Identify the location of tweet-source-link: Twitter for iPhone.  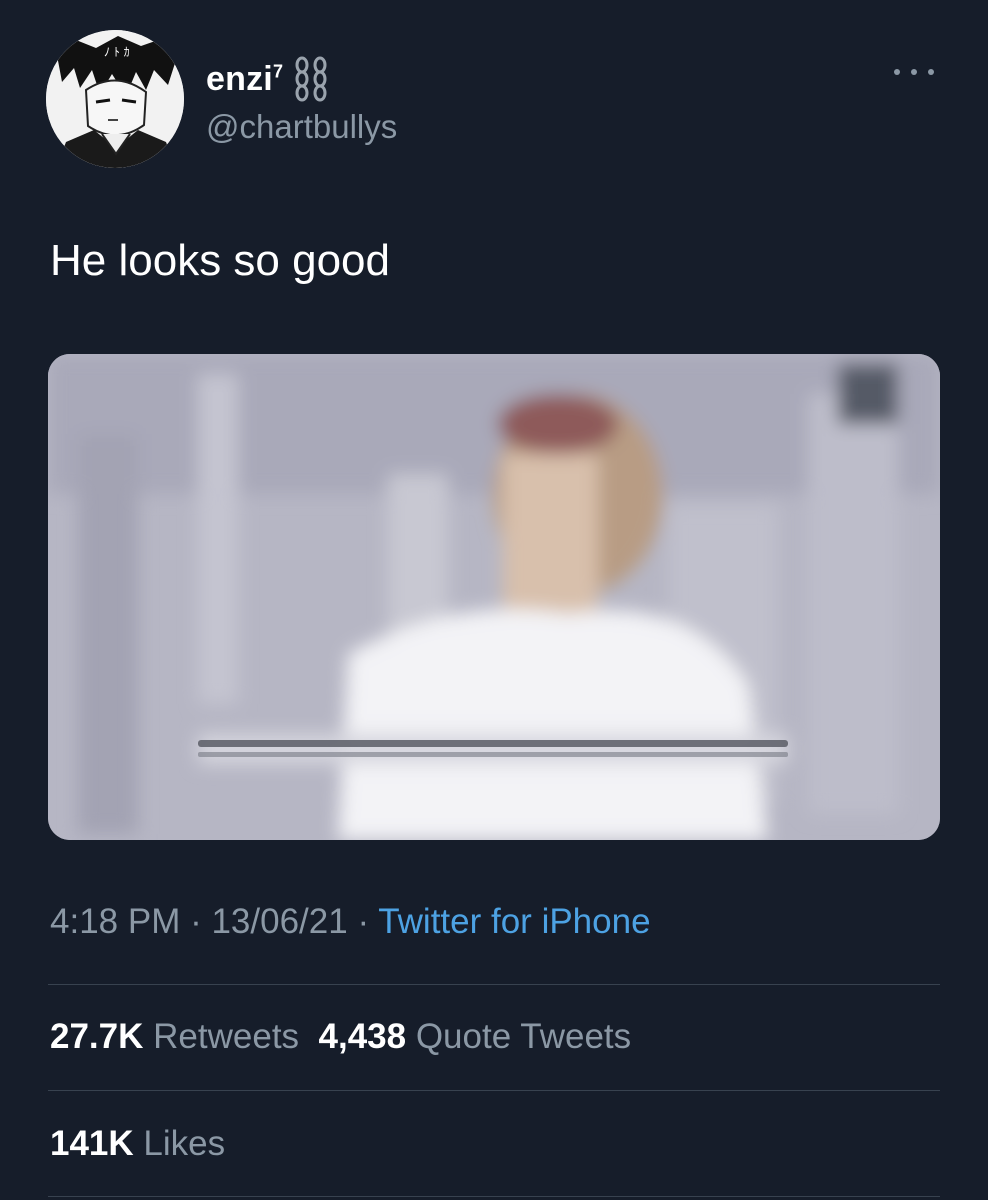
(514, 921).